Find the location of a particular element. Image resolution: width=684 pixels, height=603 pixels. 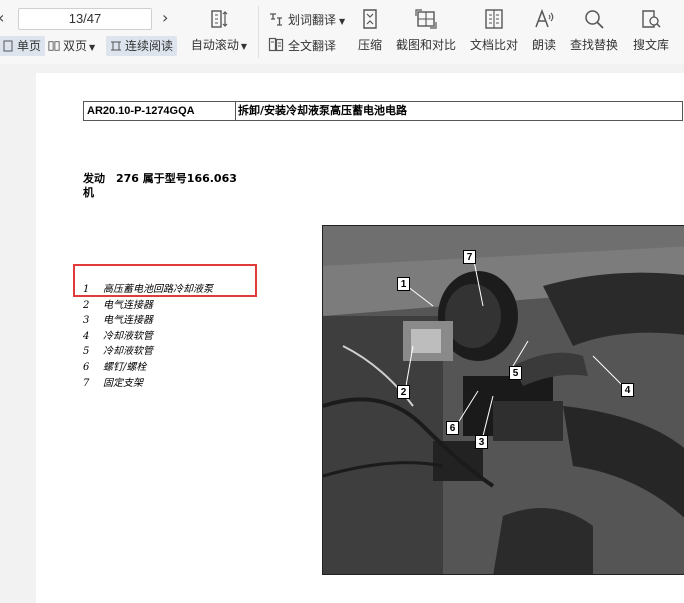

word-translate-button: 划词翻译 ▼ is located at coordinates (306, 20).